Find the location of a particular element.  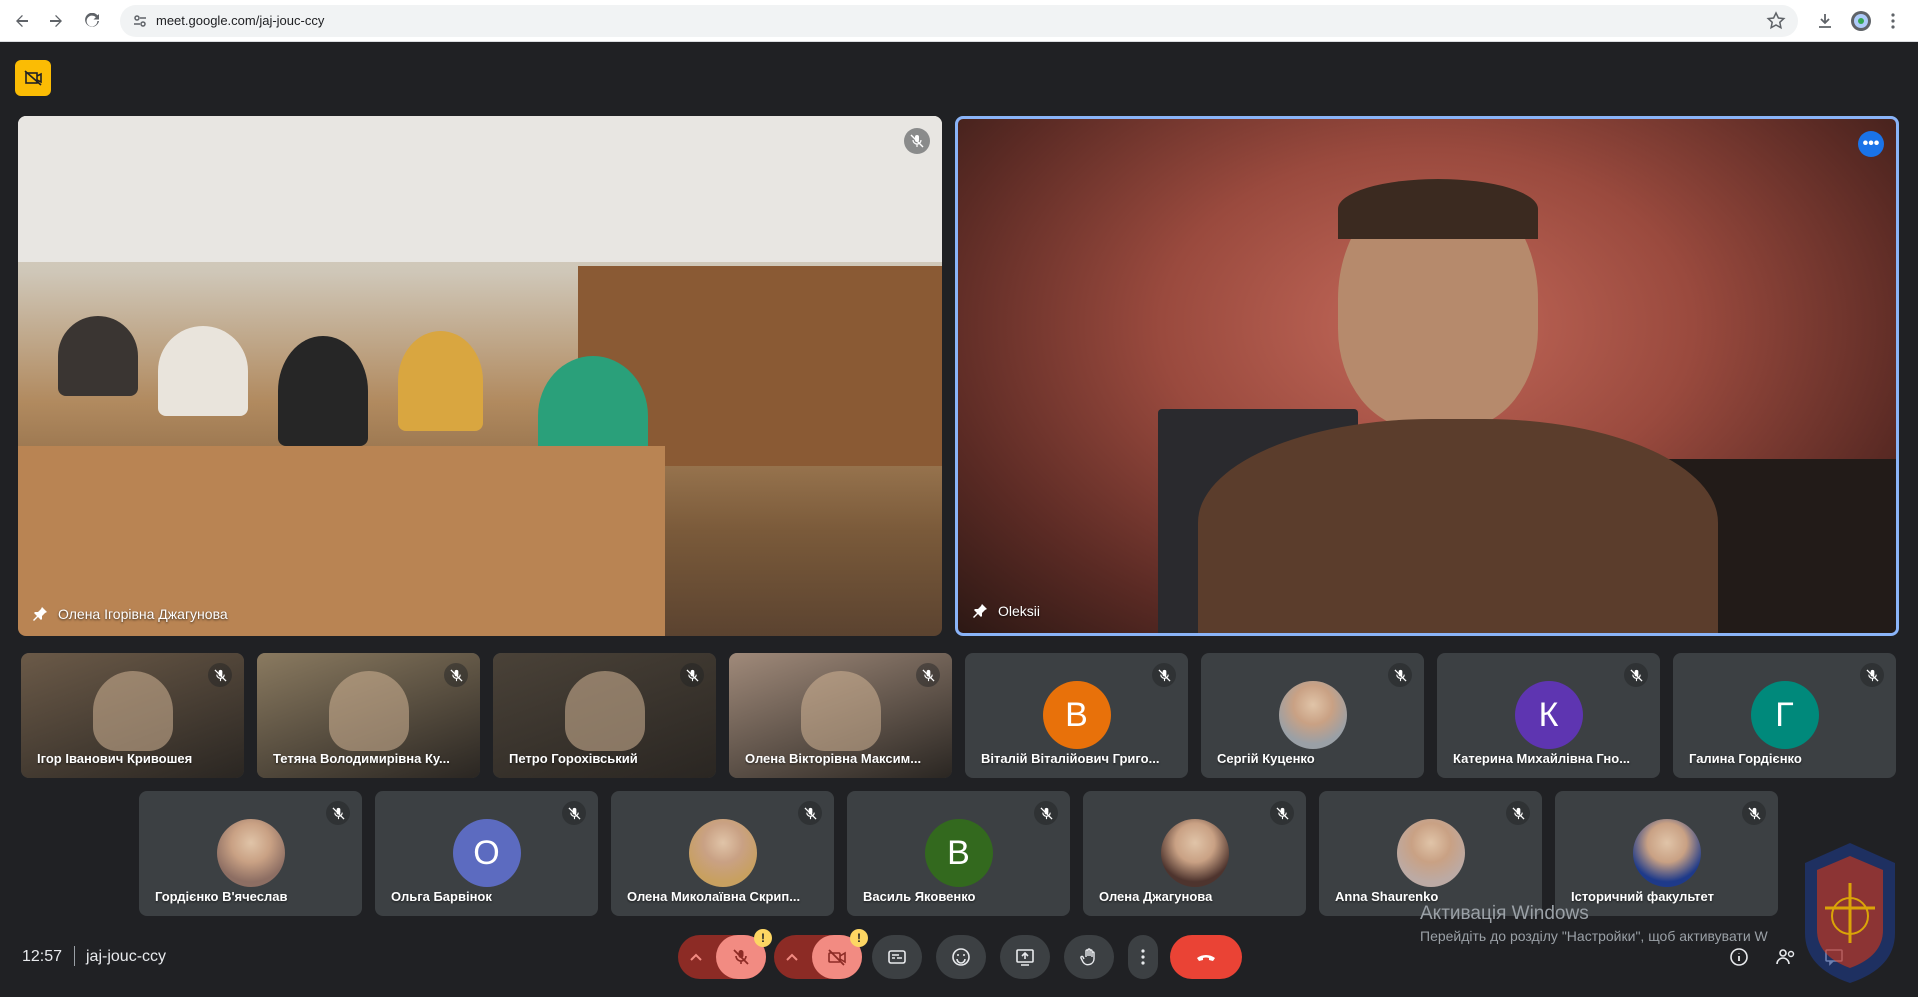

back-arrow-icon is located at coordinates (22, 21).